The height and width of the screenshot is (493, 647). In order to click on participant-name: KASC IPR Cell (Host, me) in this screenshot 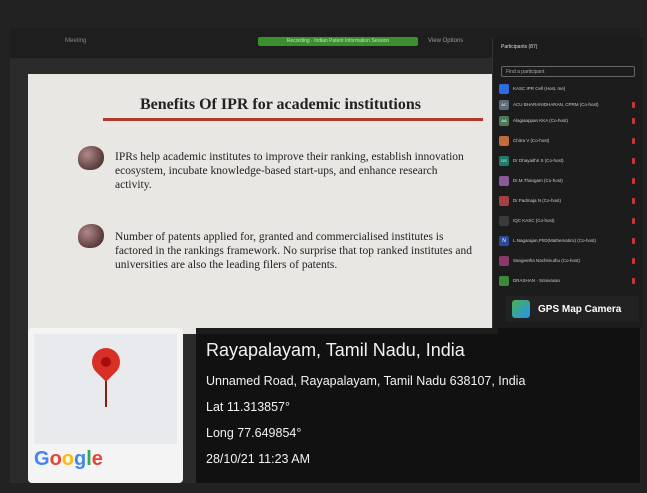, I will do `click(539, 88)`.